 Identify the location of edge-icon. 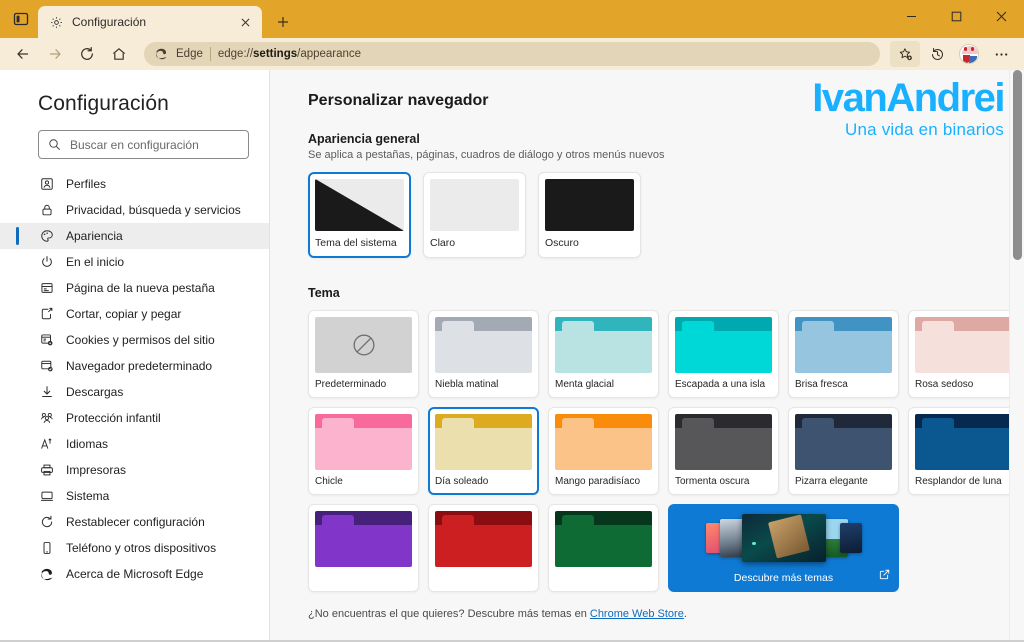
(161, 54).